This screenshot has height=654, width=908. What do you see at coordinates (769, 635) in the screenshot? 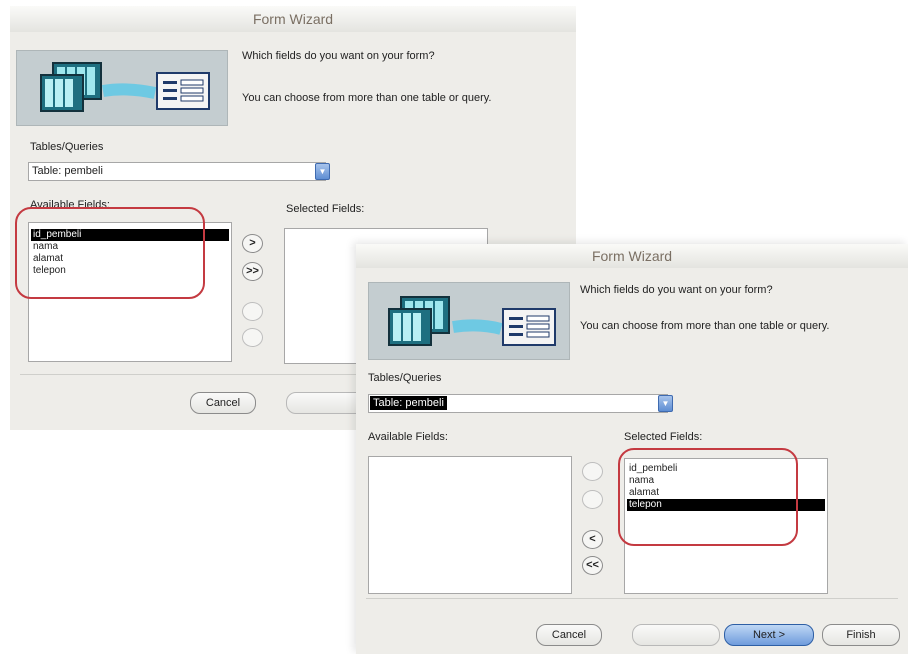
I see `next-button: Next >` at bounding box center [769, 635].